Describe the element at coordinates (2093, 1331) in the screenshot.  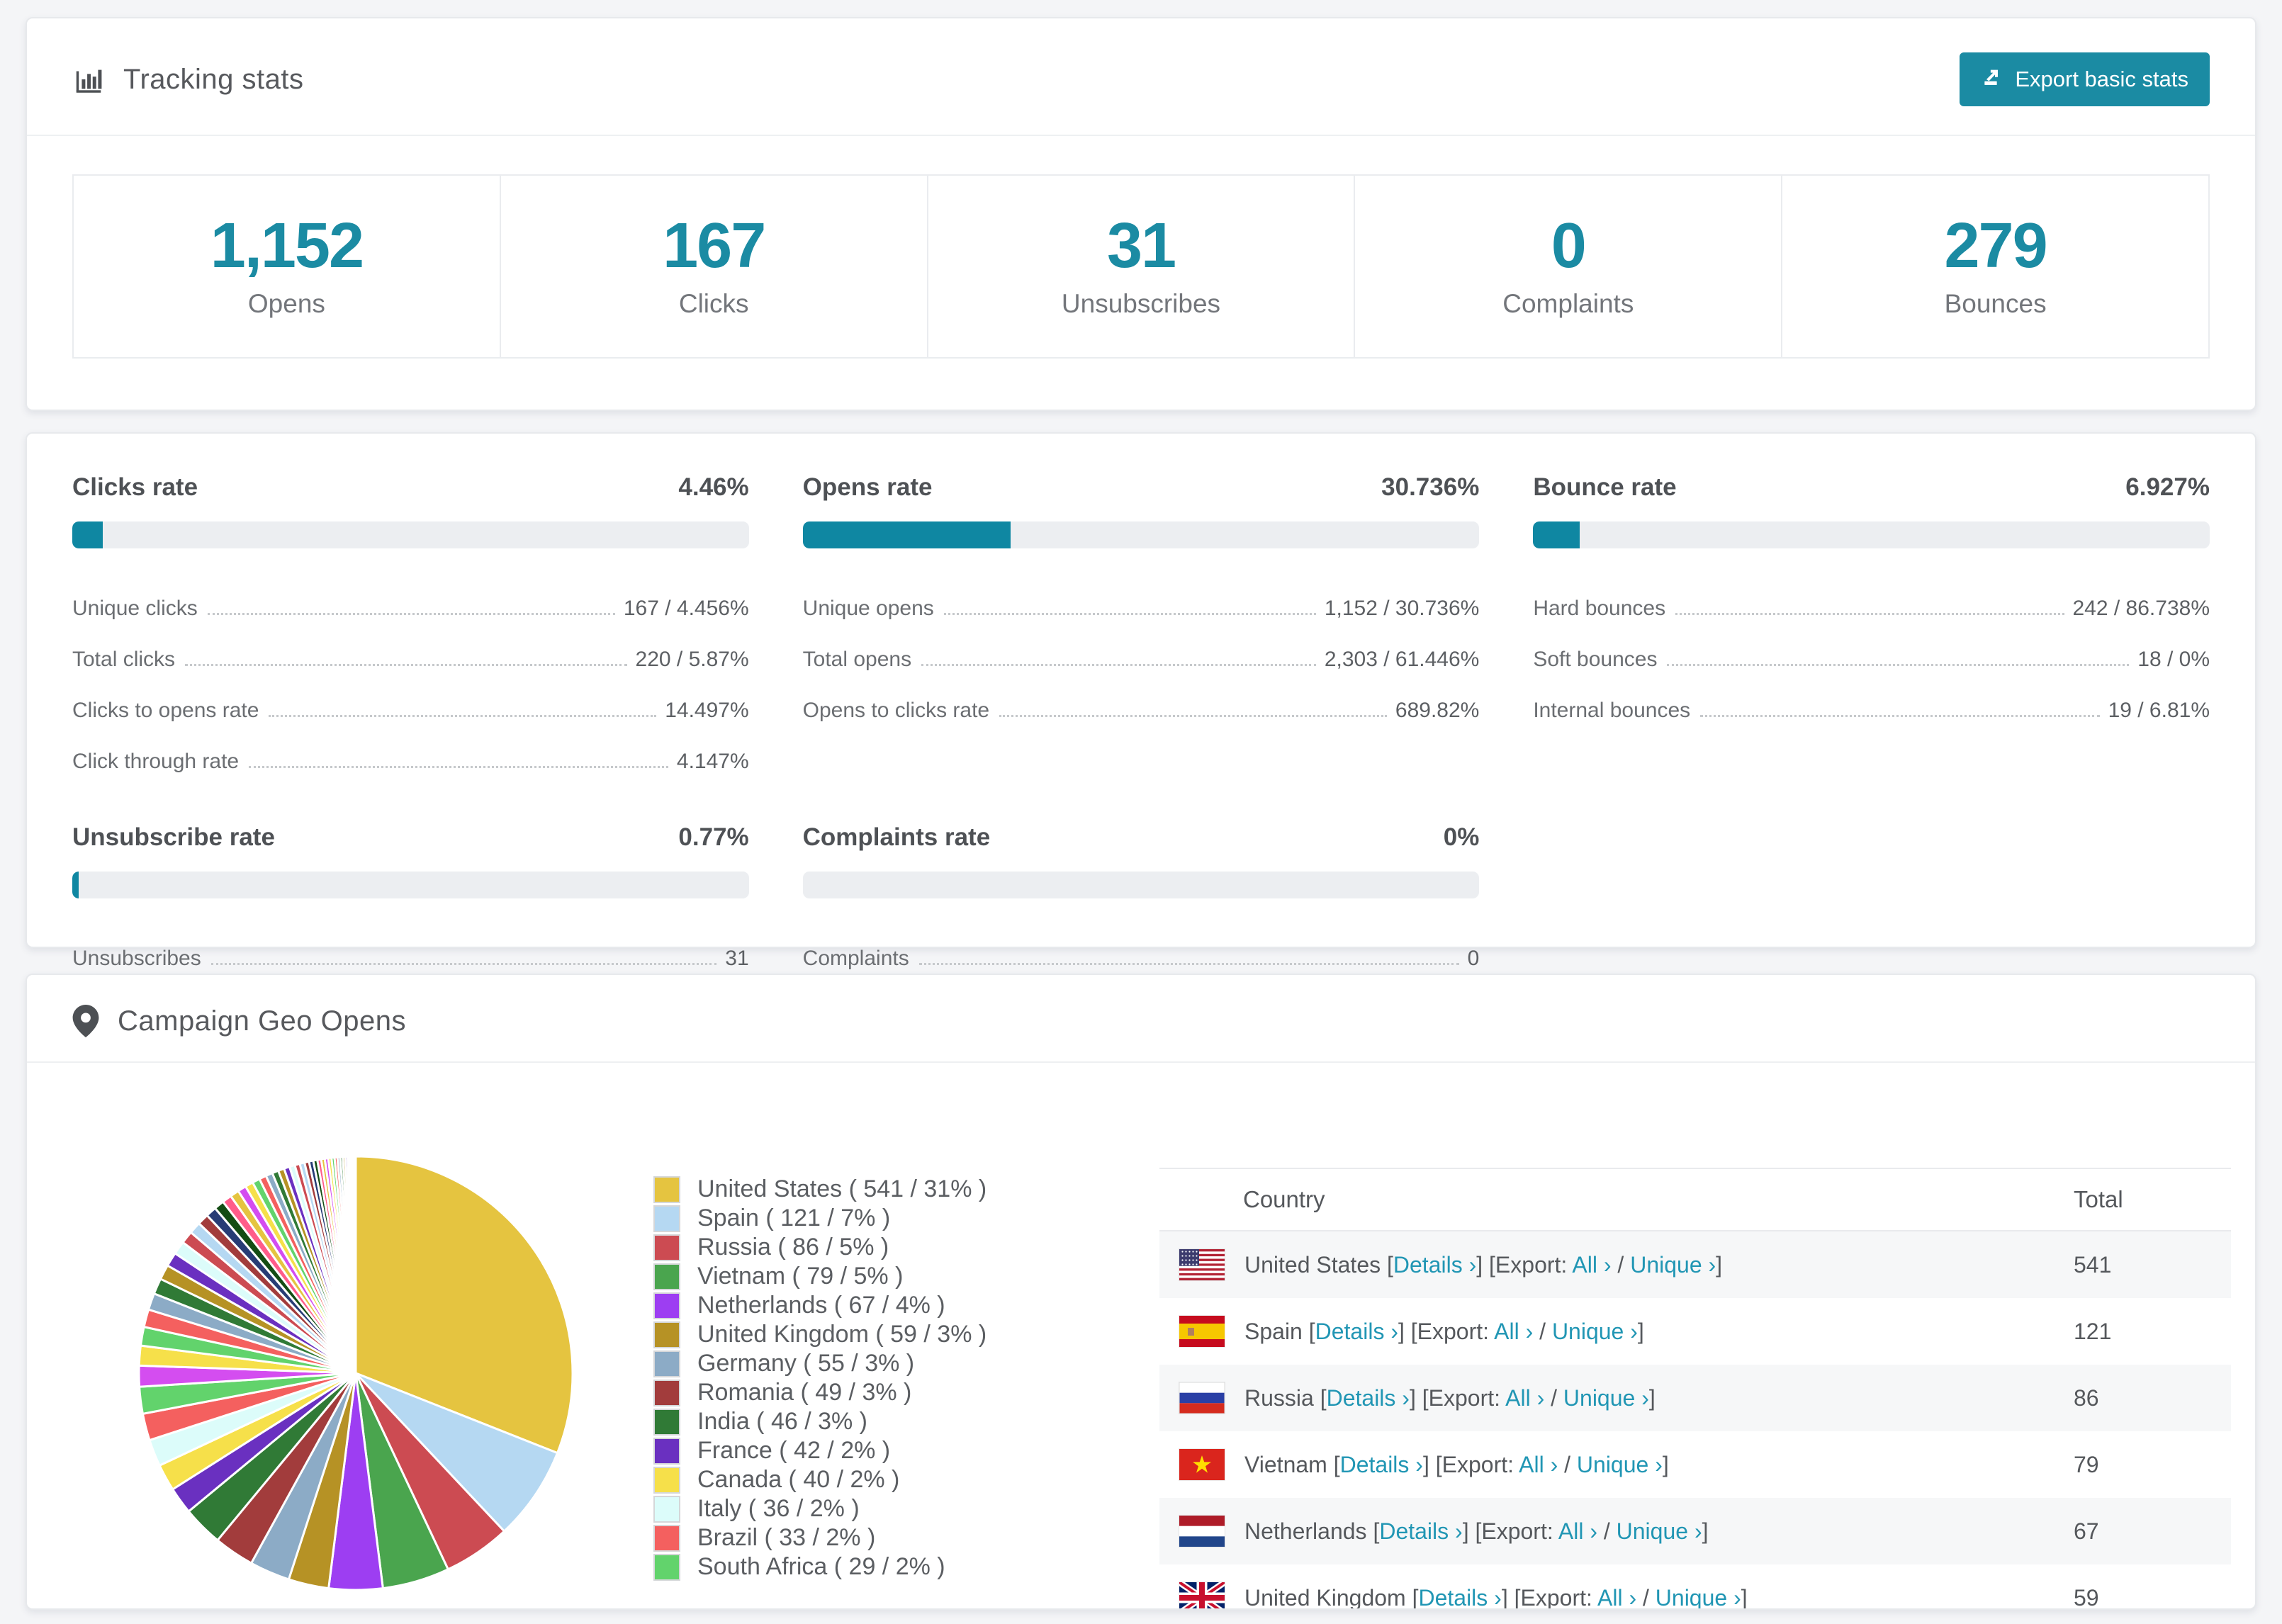
I see `total-cell: 121` at that location.